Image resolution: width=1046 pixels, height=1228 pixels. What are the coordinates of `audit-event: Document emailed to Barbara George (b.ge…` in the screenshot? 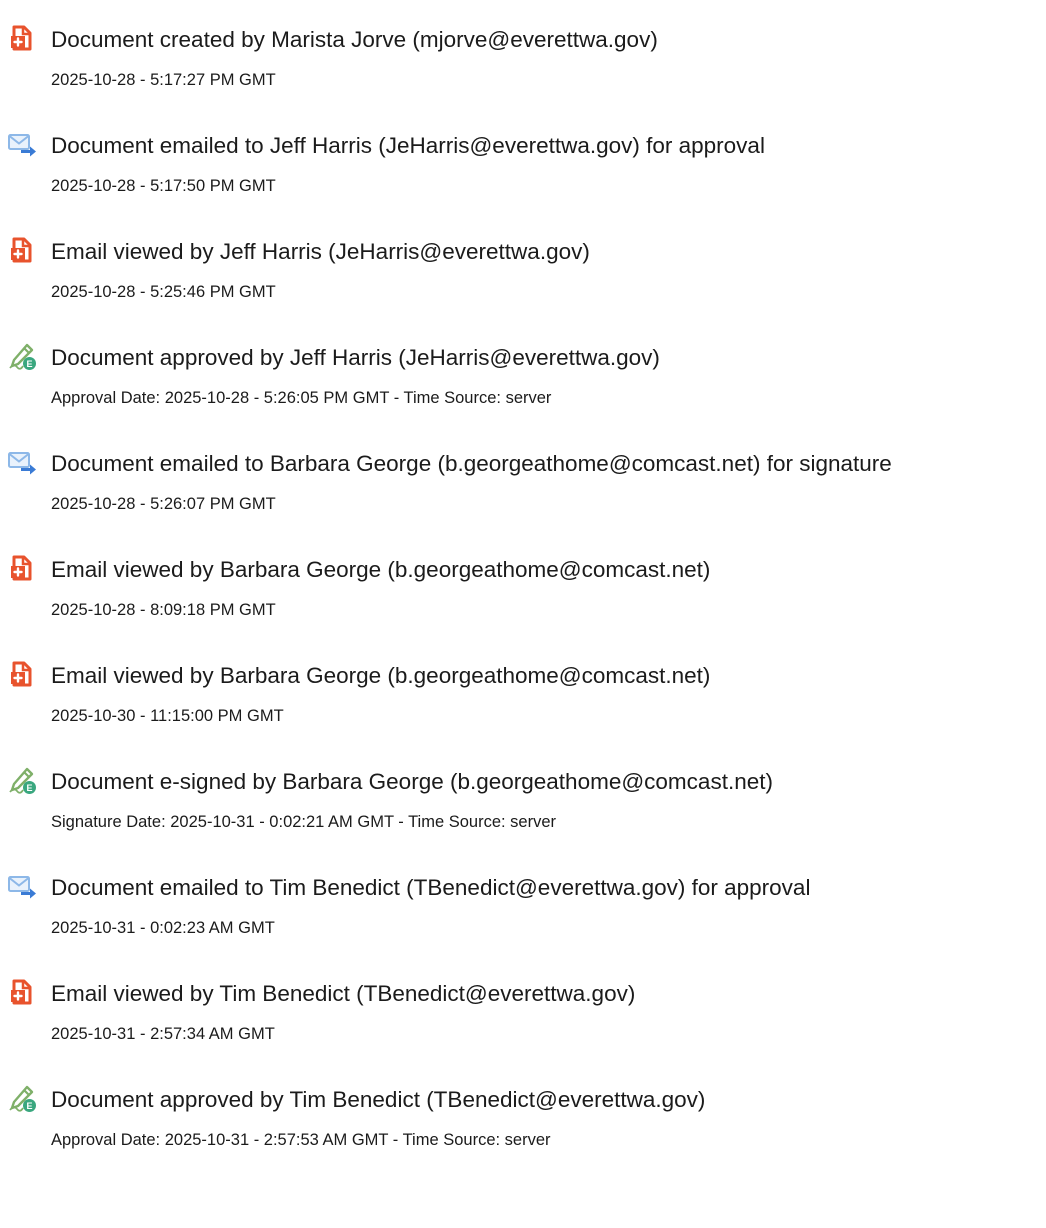 It's located at (523, 488).